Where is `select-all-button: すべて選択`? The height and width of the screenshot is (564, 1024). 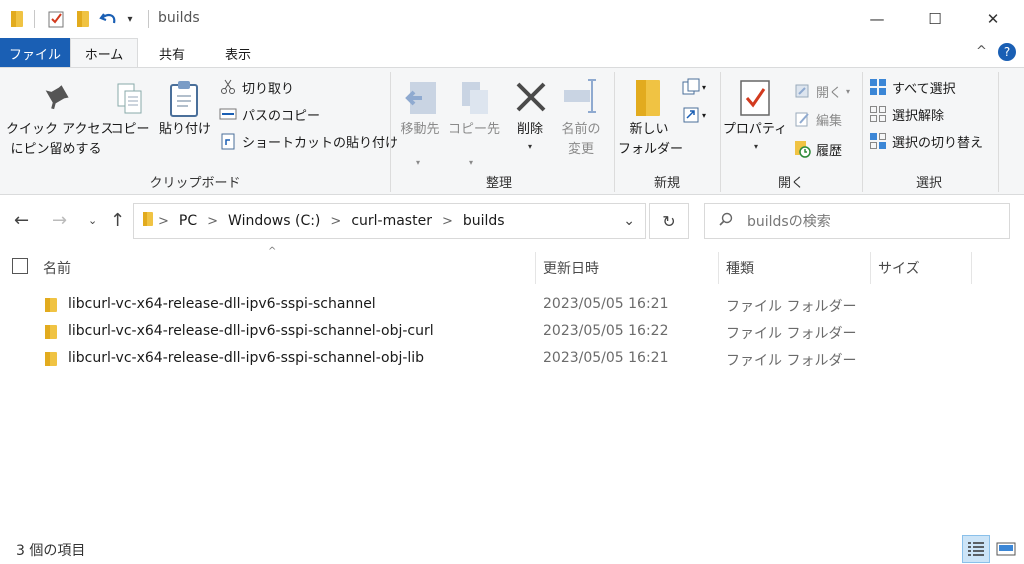 select-all-button: すべて選択 is located at coordinates (912, 87).